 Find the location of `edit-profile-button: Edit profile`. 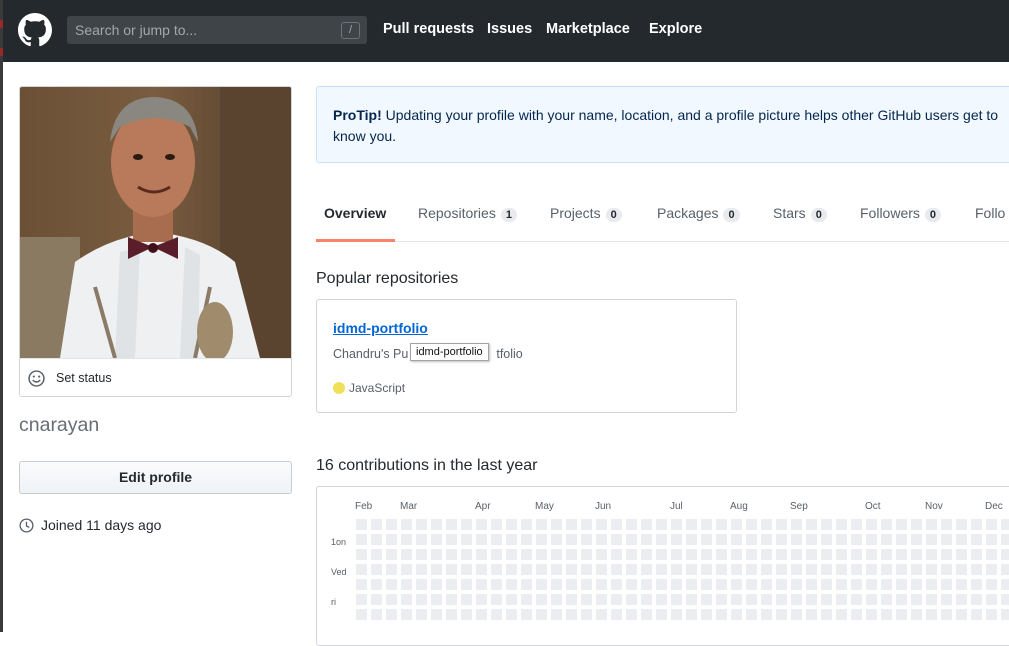

edit-profile-button: Edit profile is located at coordinates (155, 477).